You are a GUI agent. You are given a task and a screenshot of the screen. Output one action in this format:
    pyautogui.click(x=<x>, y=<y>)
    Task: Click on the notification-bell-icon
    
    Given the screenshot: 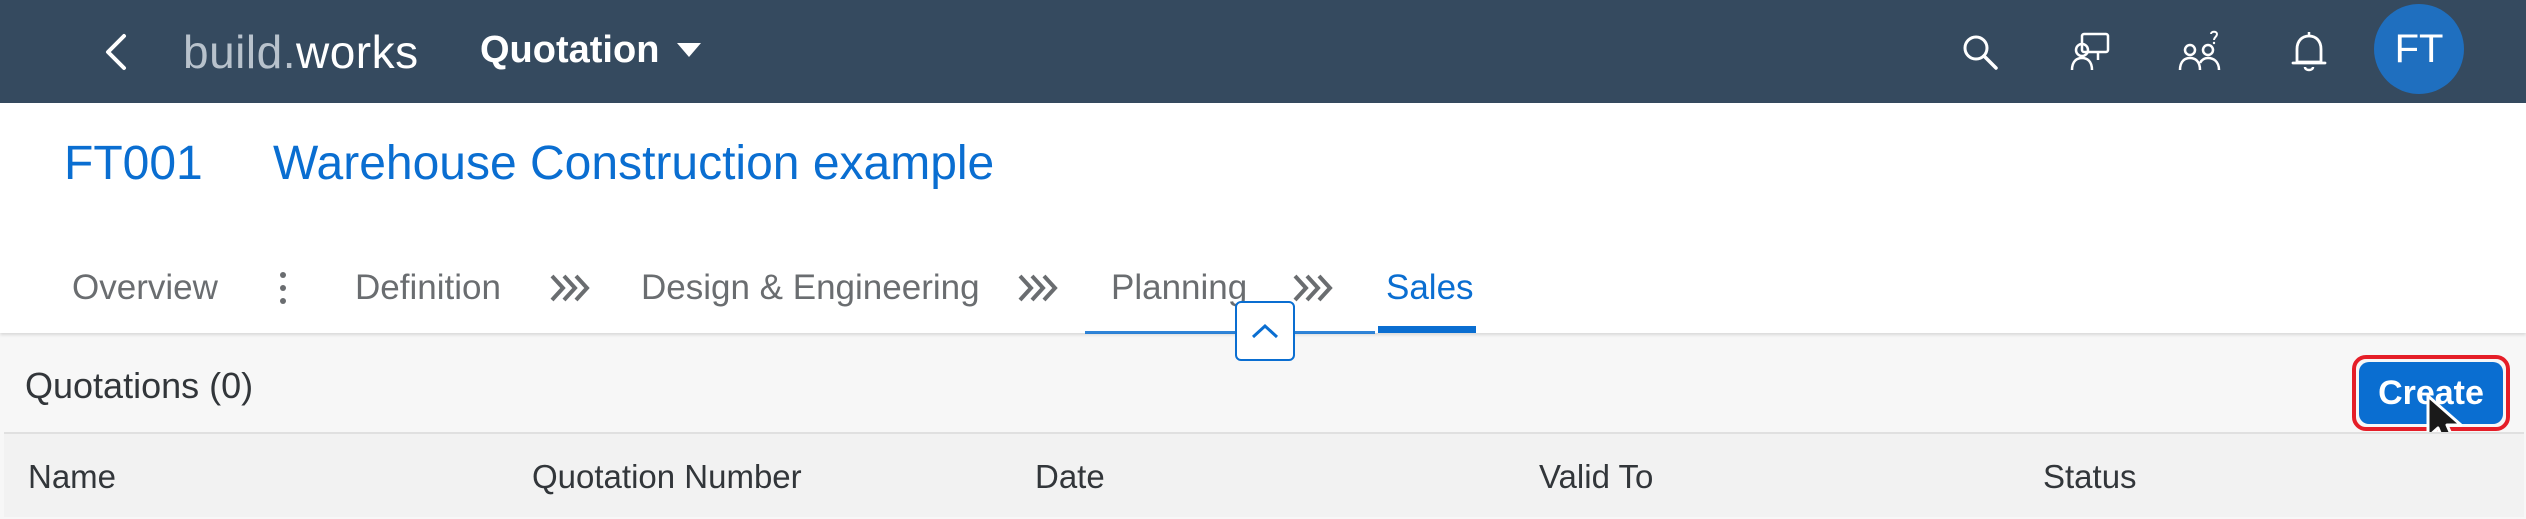 What is the action you would take?
    pyautogui.click(x=2309, y=52)
    